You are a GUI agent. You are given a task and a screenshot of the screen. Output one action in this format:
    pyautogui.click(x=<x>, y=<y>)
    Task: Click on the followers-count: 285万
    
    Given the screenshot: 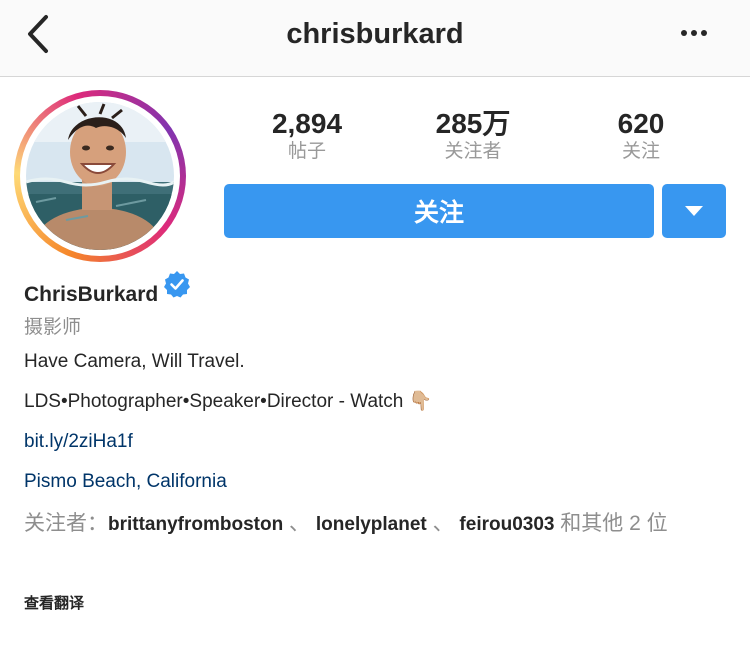 What is the action you would take?
    pyautogui.click(x=473, y=123)
    